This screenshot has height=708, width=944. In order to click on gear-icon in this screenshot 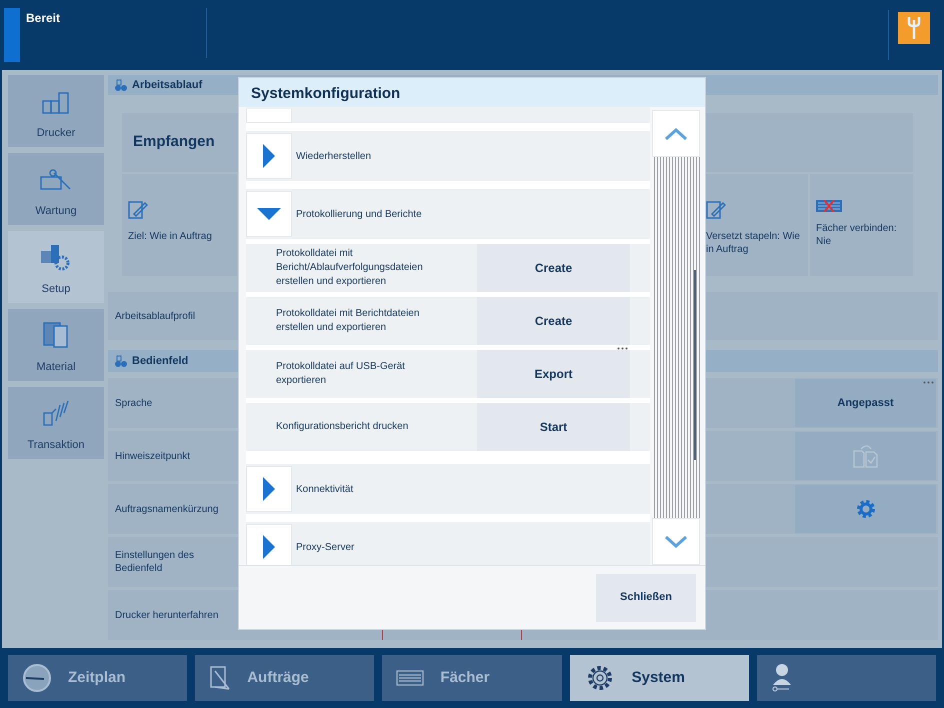, I will do `click(865, 509)`.